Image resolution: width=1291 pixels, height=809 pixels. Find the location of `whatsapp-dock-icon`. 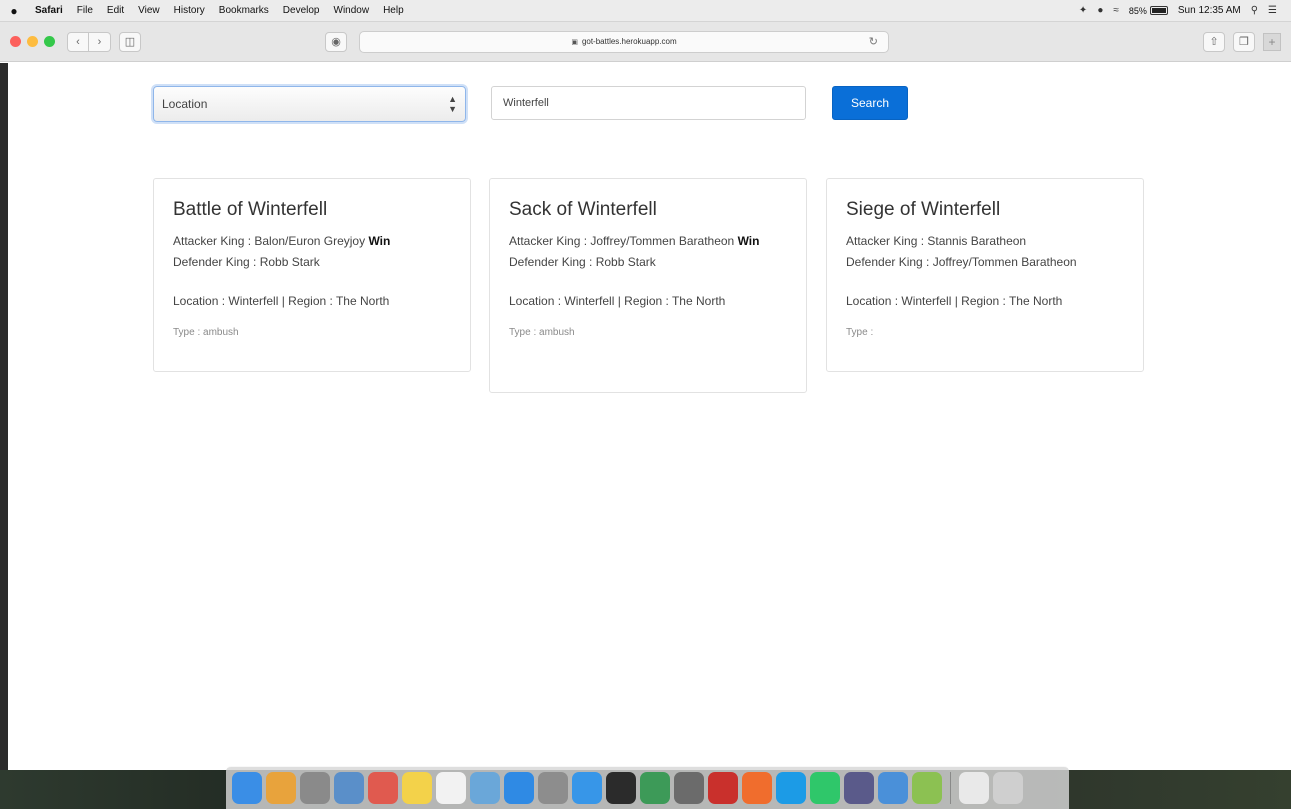

whatsapp-dock-icon is located at coordinates (825, 788).